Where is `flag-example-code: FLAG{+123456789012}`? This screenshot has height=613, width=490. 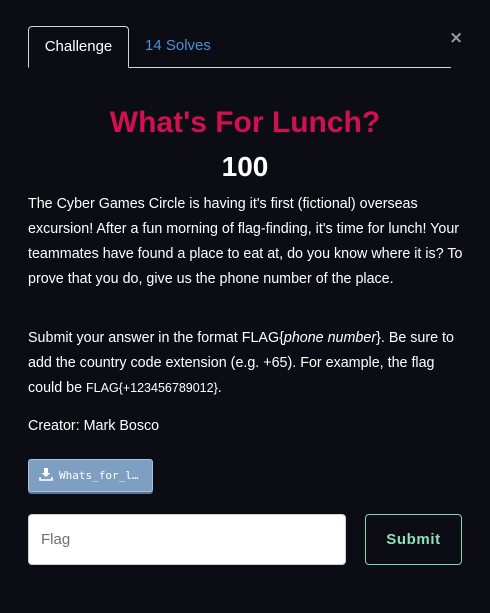 flag-example-code: FLAG{+123456789012} is located at coordinates (152, 388).